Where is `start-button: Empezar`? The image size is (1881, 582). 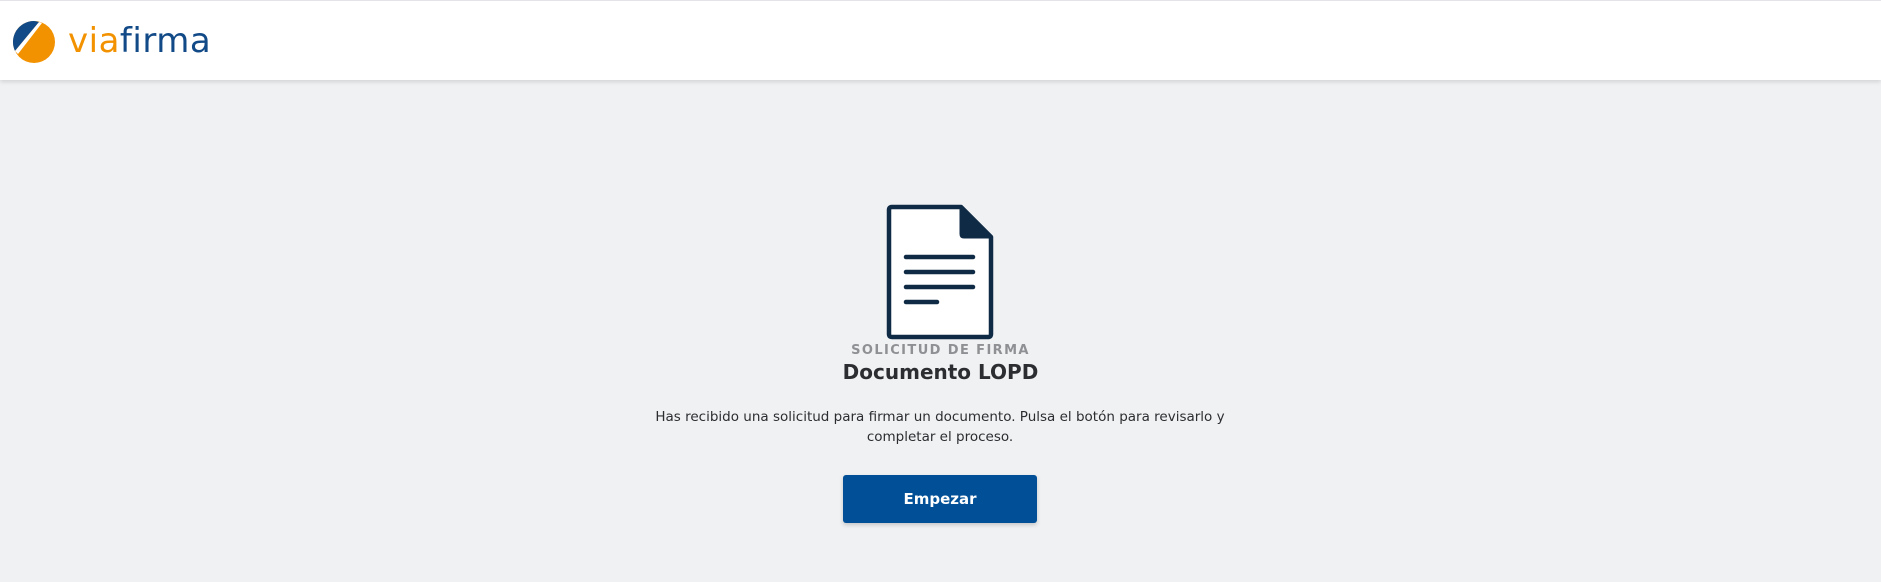 start-button: Empezar is located at coordinates (940, 499).